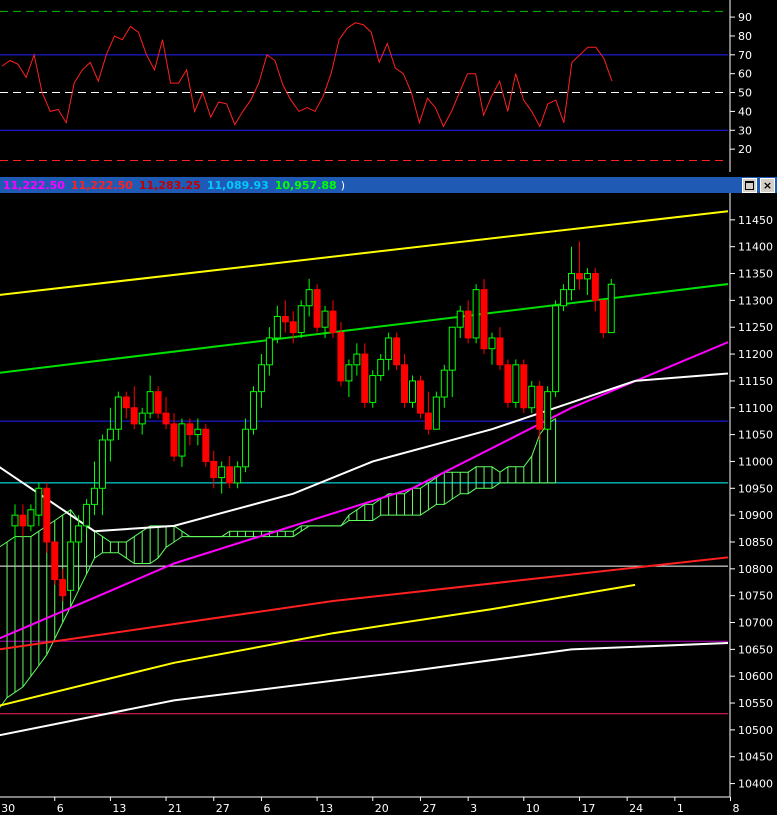 The height and width of the screenshot is (815, 777). I want to click on price-ytick-label-10500: 10500, so click(755, 730).